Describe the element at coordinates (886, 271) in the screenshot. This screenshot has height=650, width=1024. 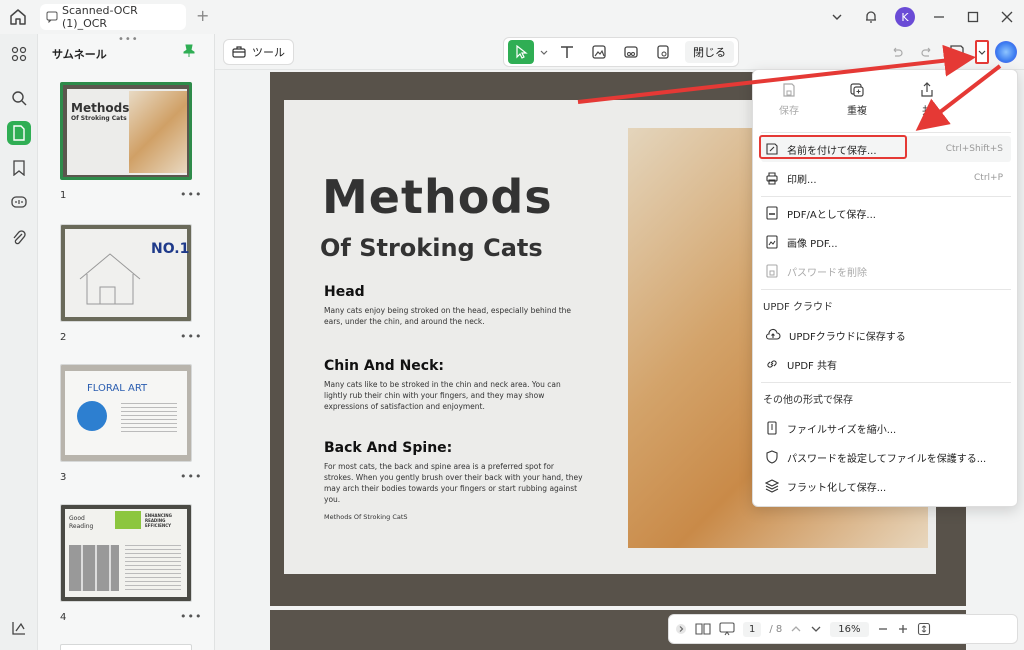
I see `menu-item-remove-password: パスワードを削除` at that location.